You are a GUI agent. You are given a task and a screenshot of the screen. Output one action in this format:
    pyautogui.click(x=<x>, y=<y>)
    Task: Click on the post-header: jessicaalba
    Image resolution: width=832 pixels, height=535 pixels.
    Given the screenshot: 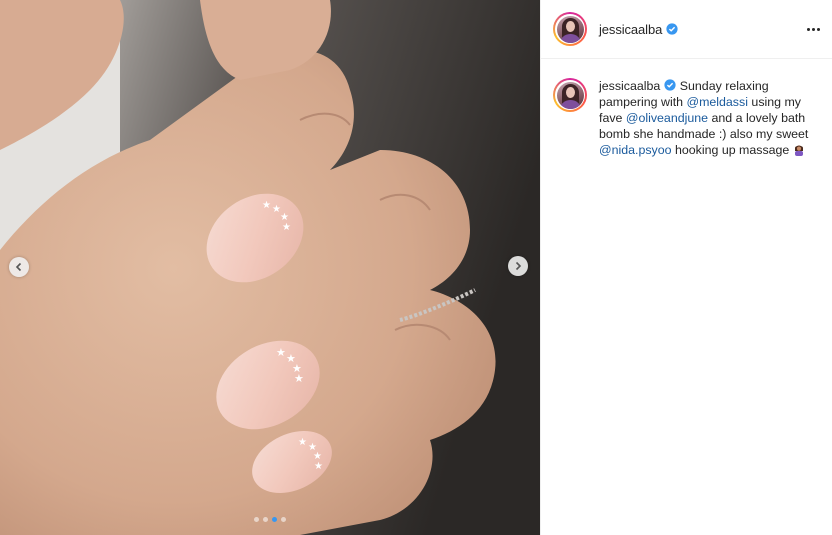 What is the action you would take?
    pyautogui.click(x=686, y=29)
    